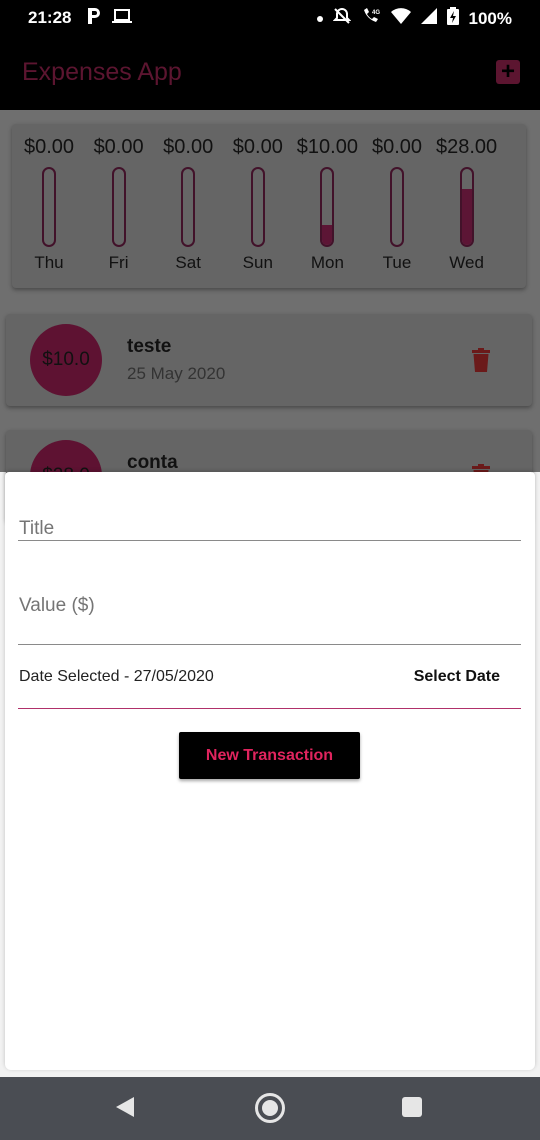  What do you see at coordinates (319, 18) in the screenshot?
I see `notification-dot-icon` at bounding box center [319, 18].